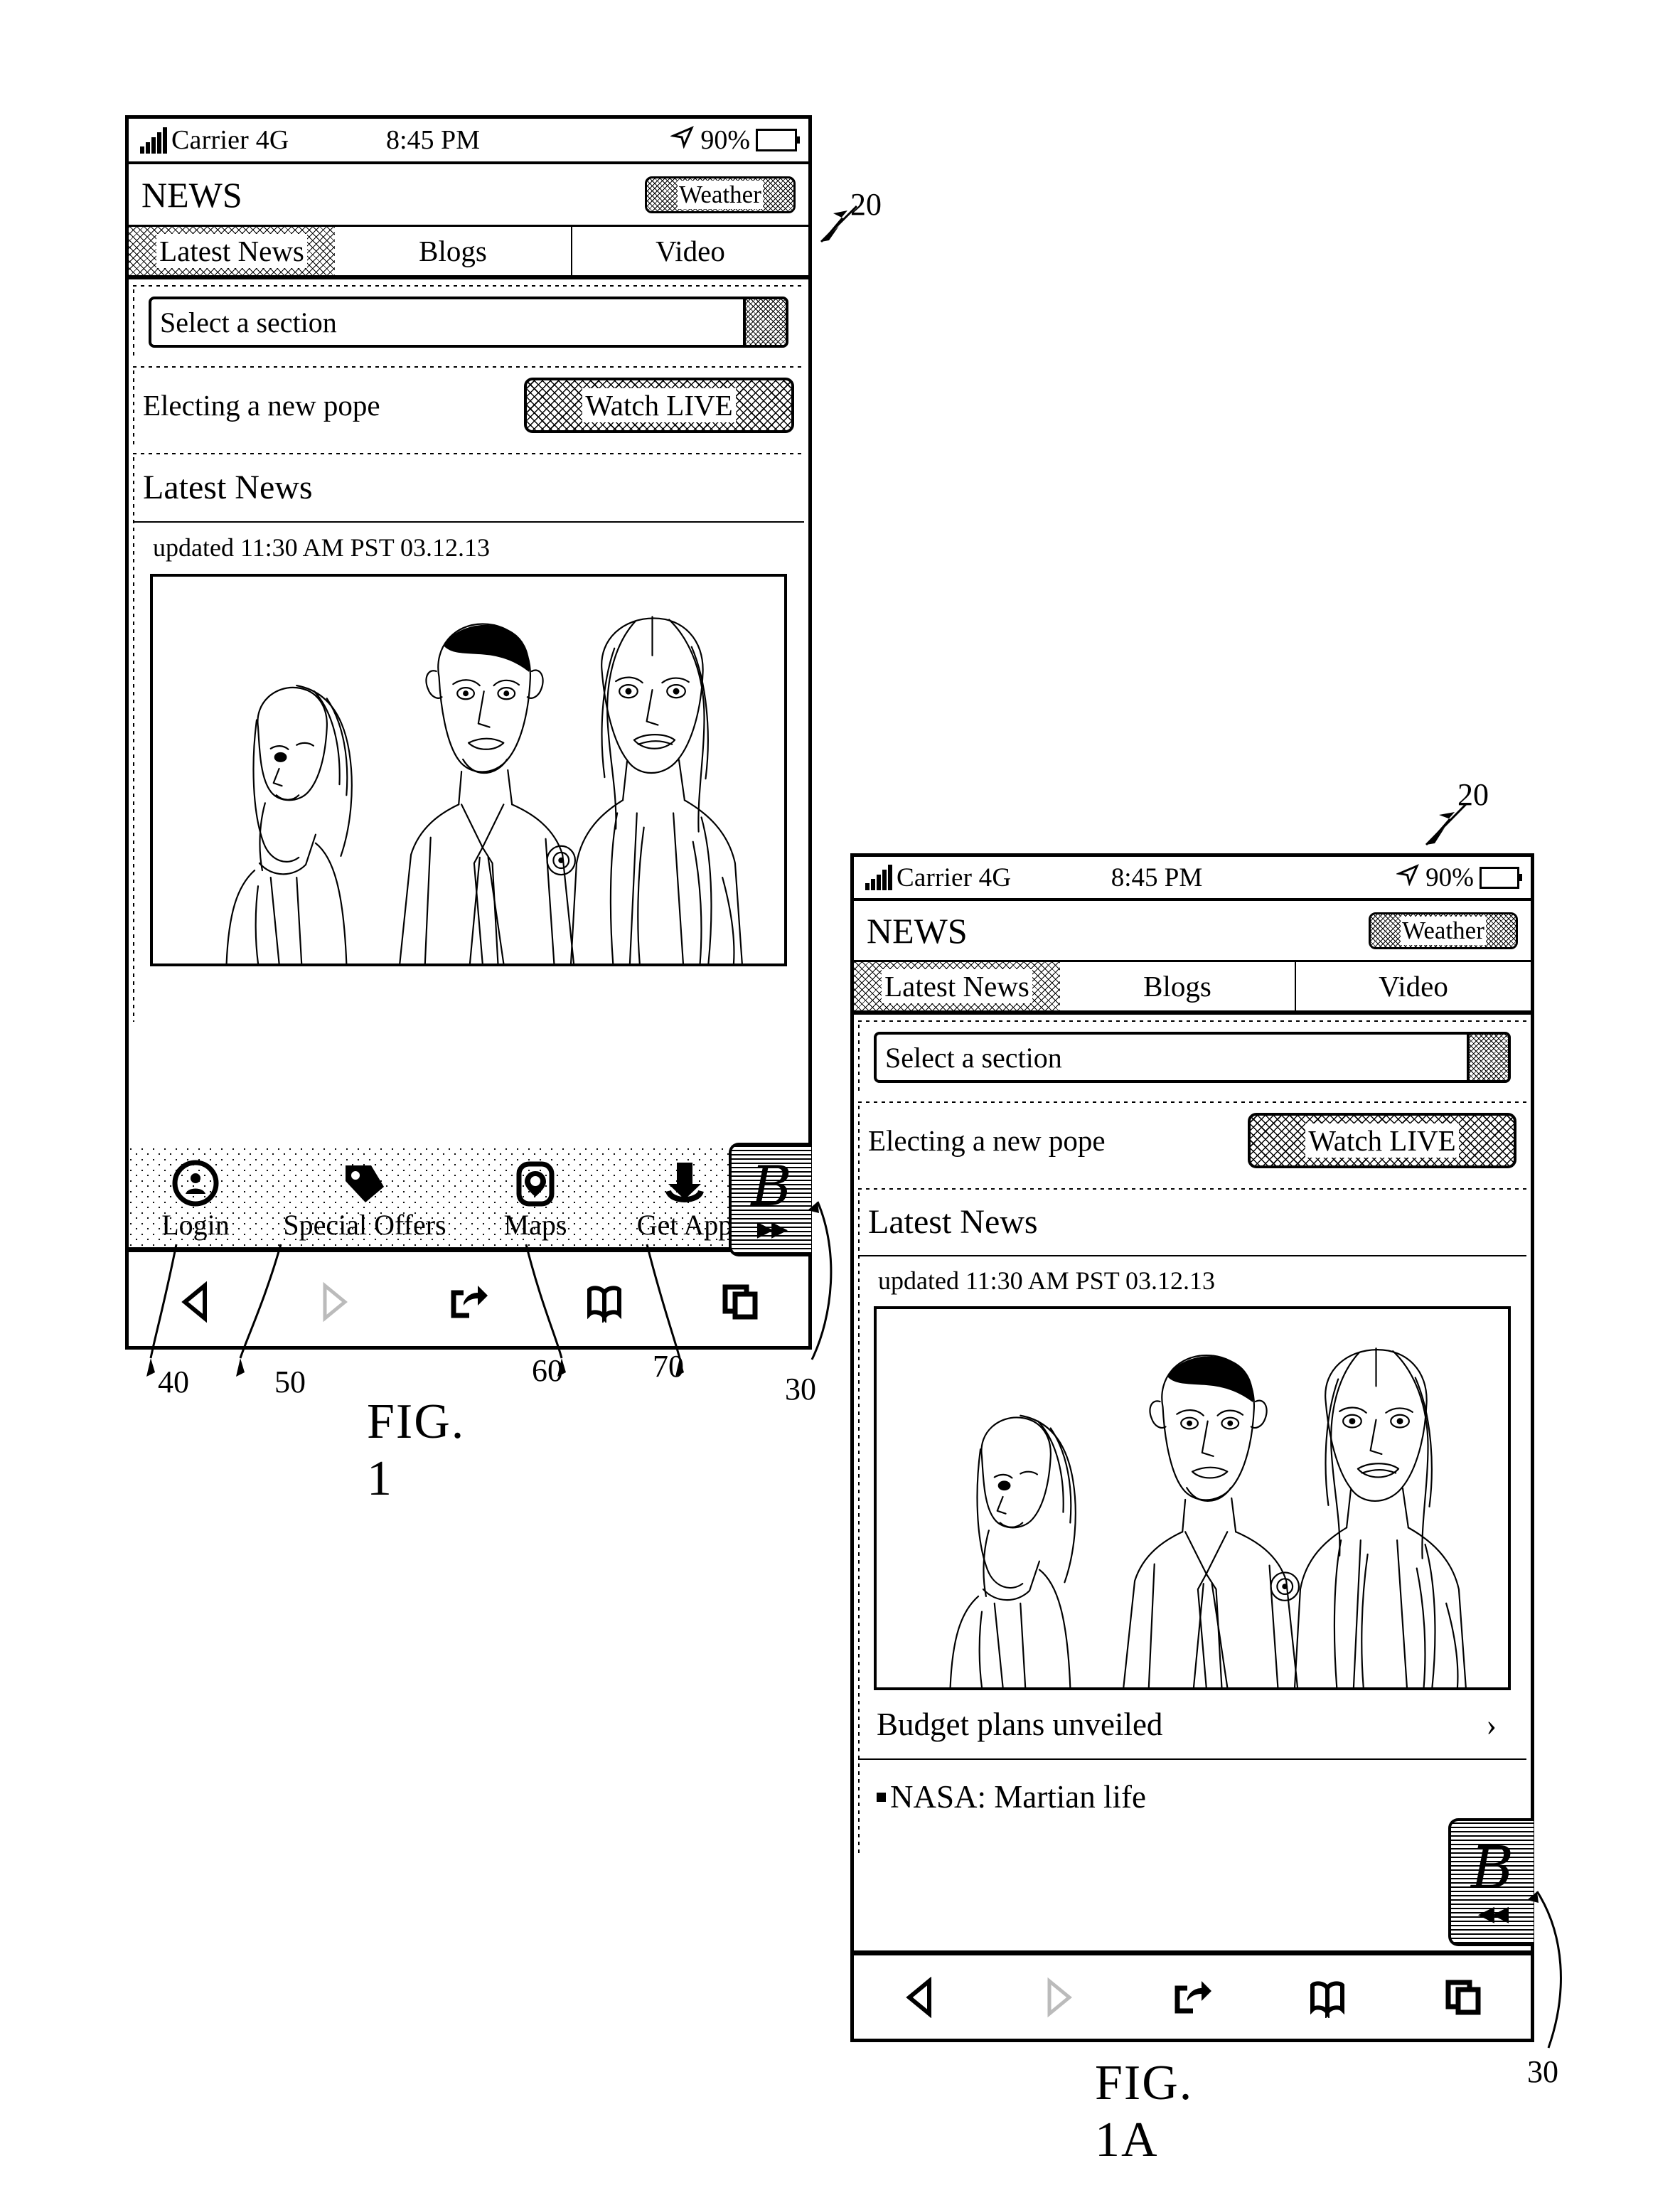 This screenshot has width=1680, height=2210. I want to click on figure-1a-label: FIG. 1A, so click(1144, 2111).